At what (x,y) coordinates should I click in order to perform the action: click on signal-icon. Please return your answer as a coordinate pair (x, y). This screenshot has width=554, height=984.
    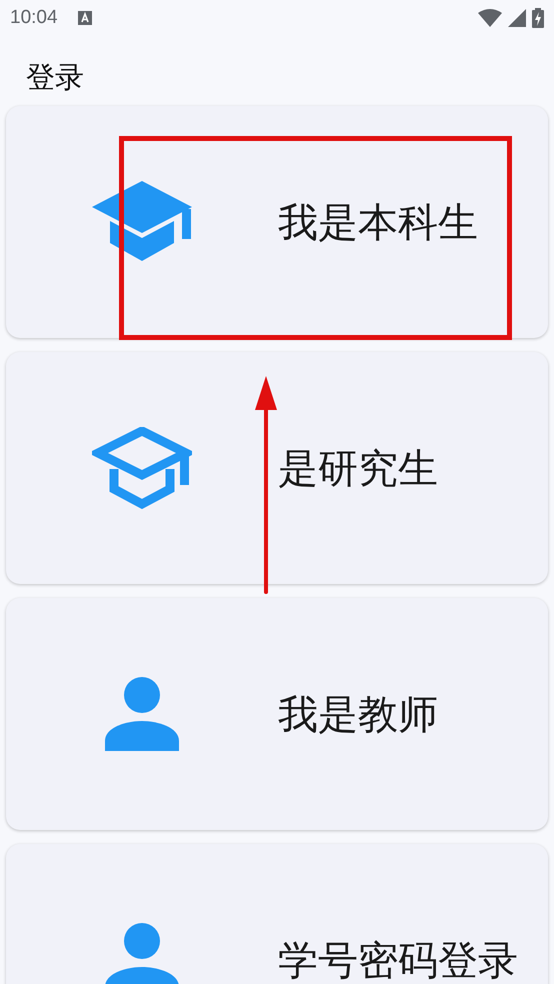
    Looking at the image, I should click on (517, 18).